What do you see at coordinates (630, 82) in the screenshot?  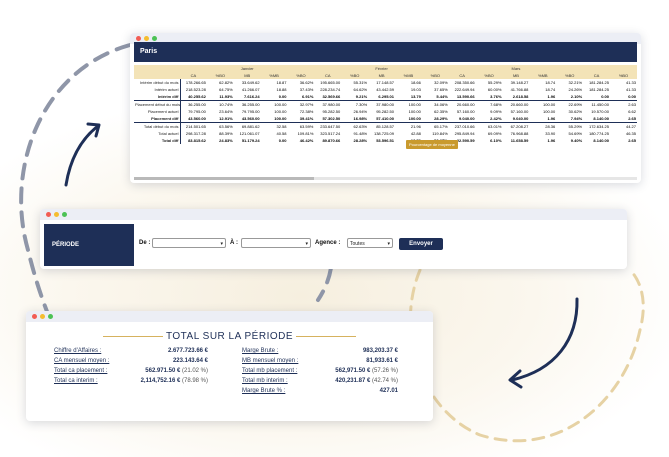 I see `table-cell: 41.33` at bounding box center [630, 82].